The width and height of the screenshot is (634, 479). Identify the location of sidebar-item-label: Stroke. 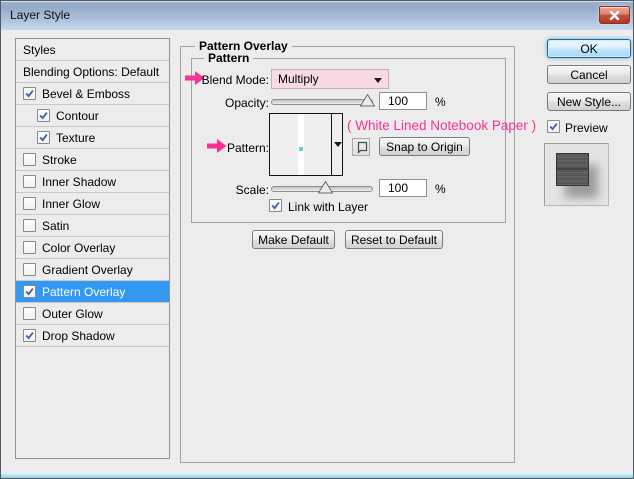
(59, 159).